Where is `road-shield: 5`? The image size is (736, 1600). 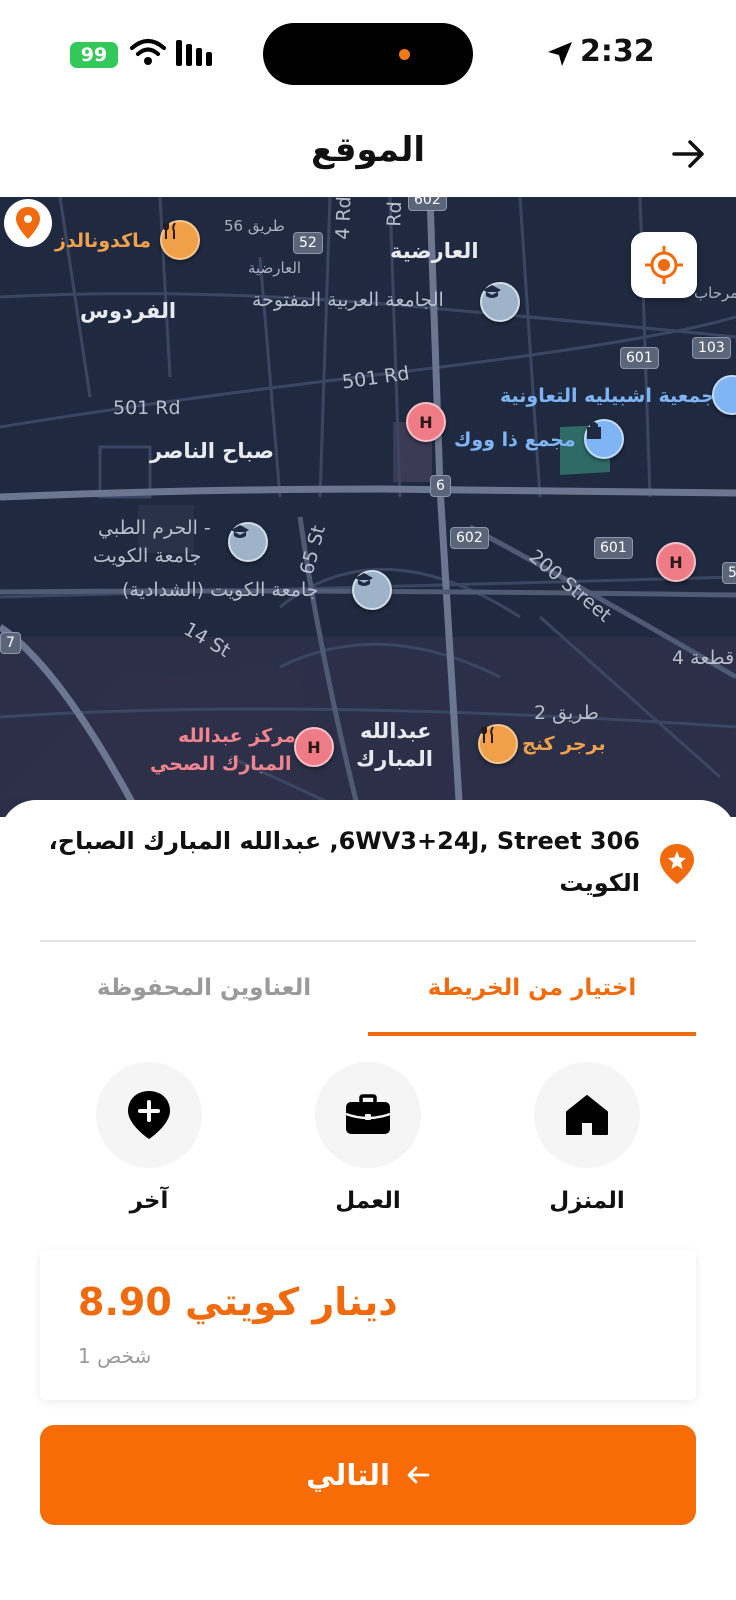 road-shield: 5 is located at coordinates (729, 573).